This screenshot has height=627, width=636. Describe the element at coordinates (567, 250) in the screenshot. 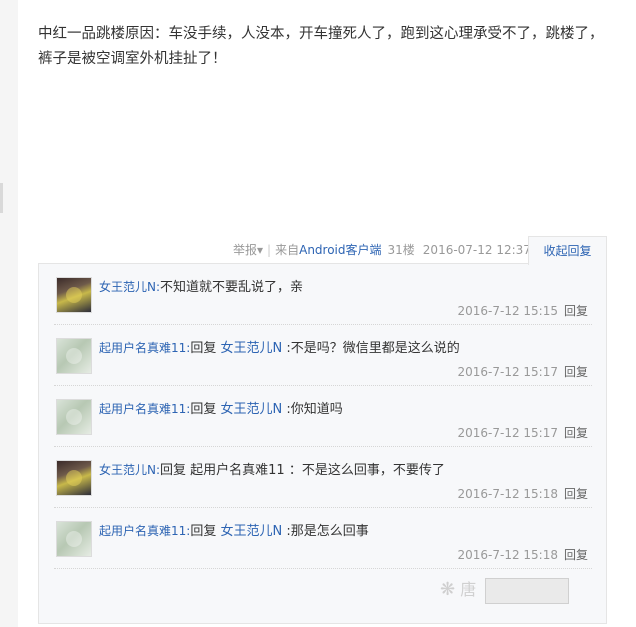

I see `collapse-replies-button: 收起回复` at that location.